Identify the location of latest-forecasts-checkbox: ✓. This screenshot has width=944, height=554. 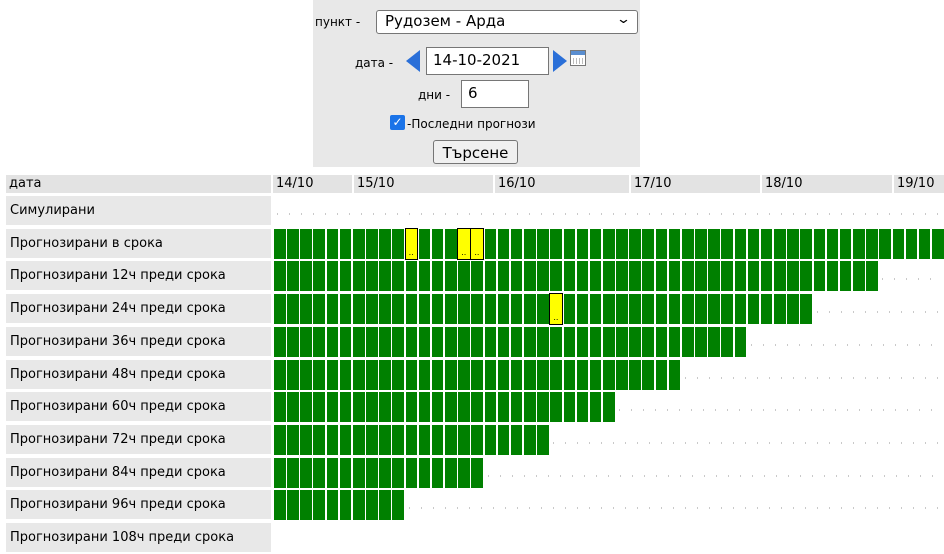
(397, 122).